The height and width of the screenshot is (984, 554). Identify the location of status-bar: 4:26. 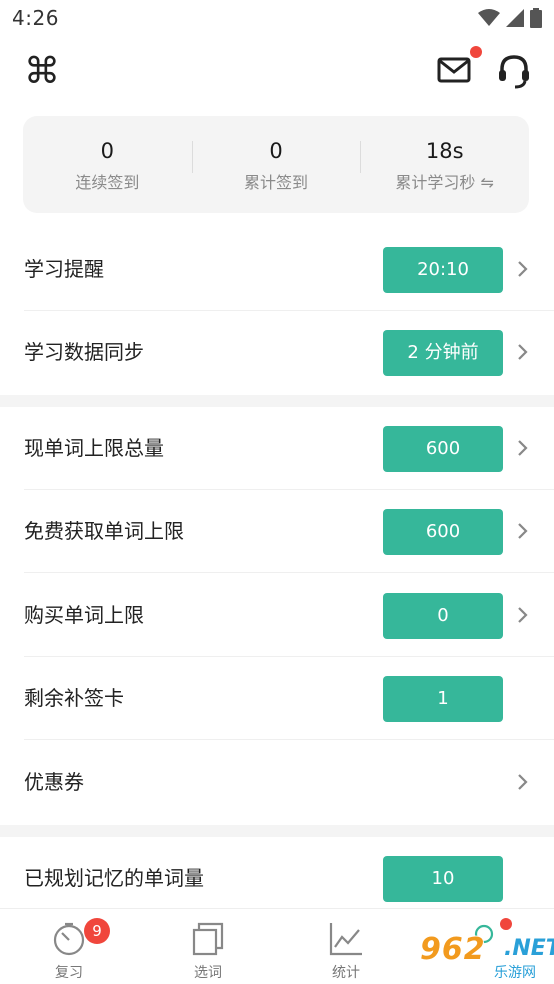
(277, 19).